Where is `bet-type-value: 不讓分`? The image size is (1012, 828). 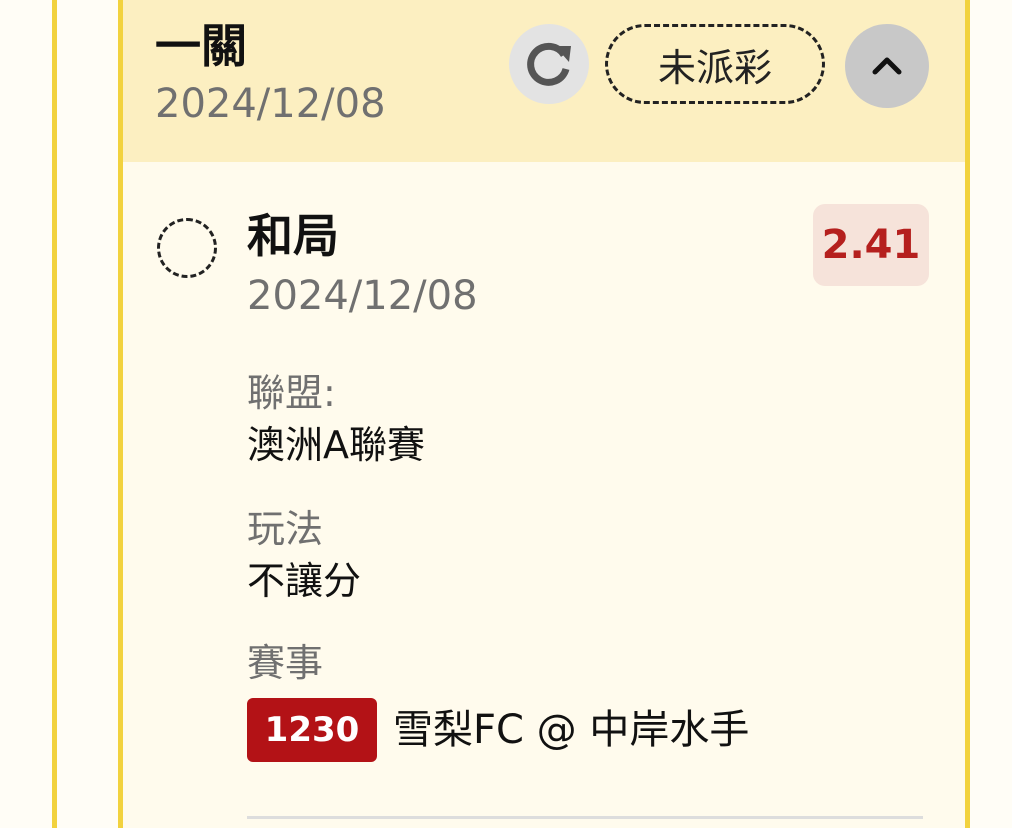
bet-type-value: 不讓分 is located at coordinates (304, 581).